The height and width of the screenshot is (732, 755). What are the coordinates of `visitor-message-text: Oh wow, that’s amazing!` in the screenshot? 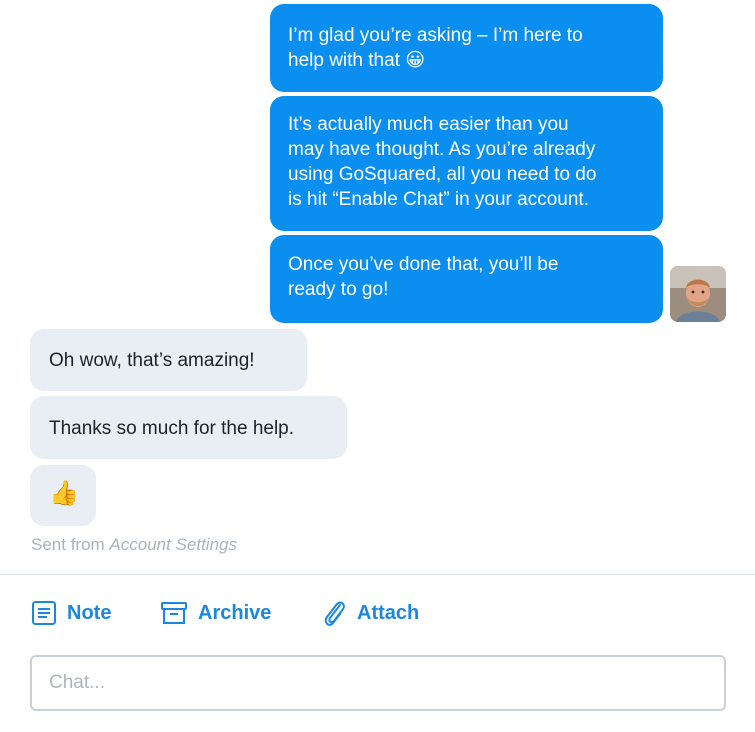 It's located at (152, 360).